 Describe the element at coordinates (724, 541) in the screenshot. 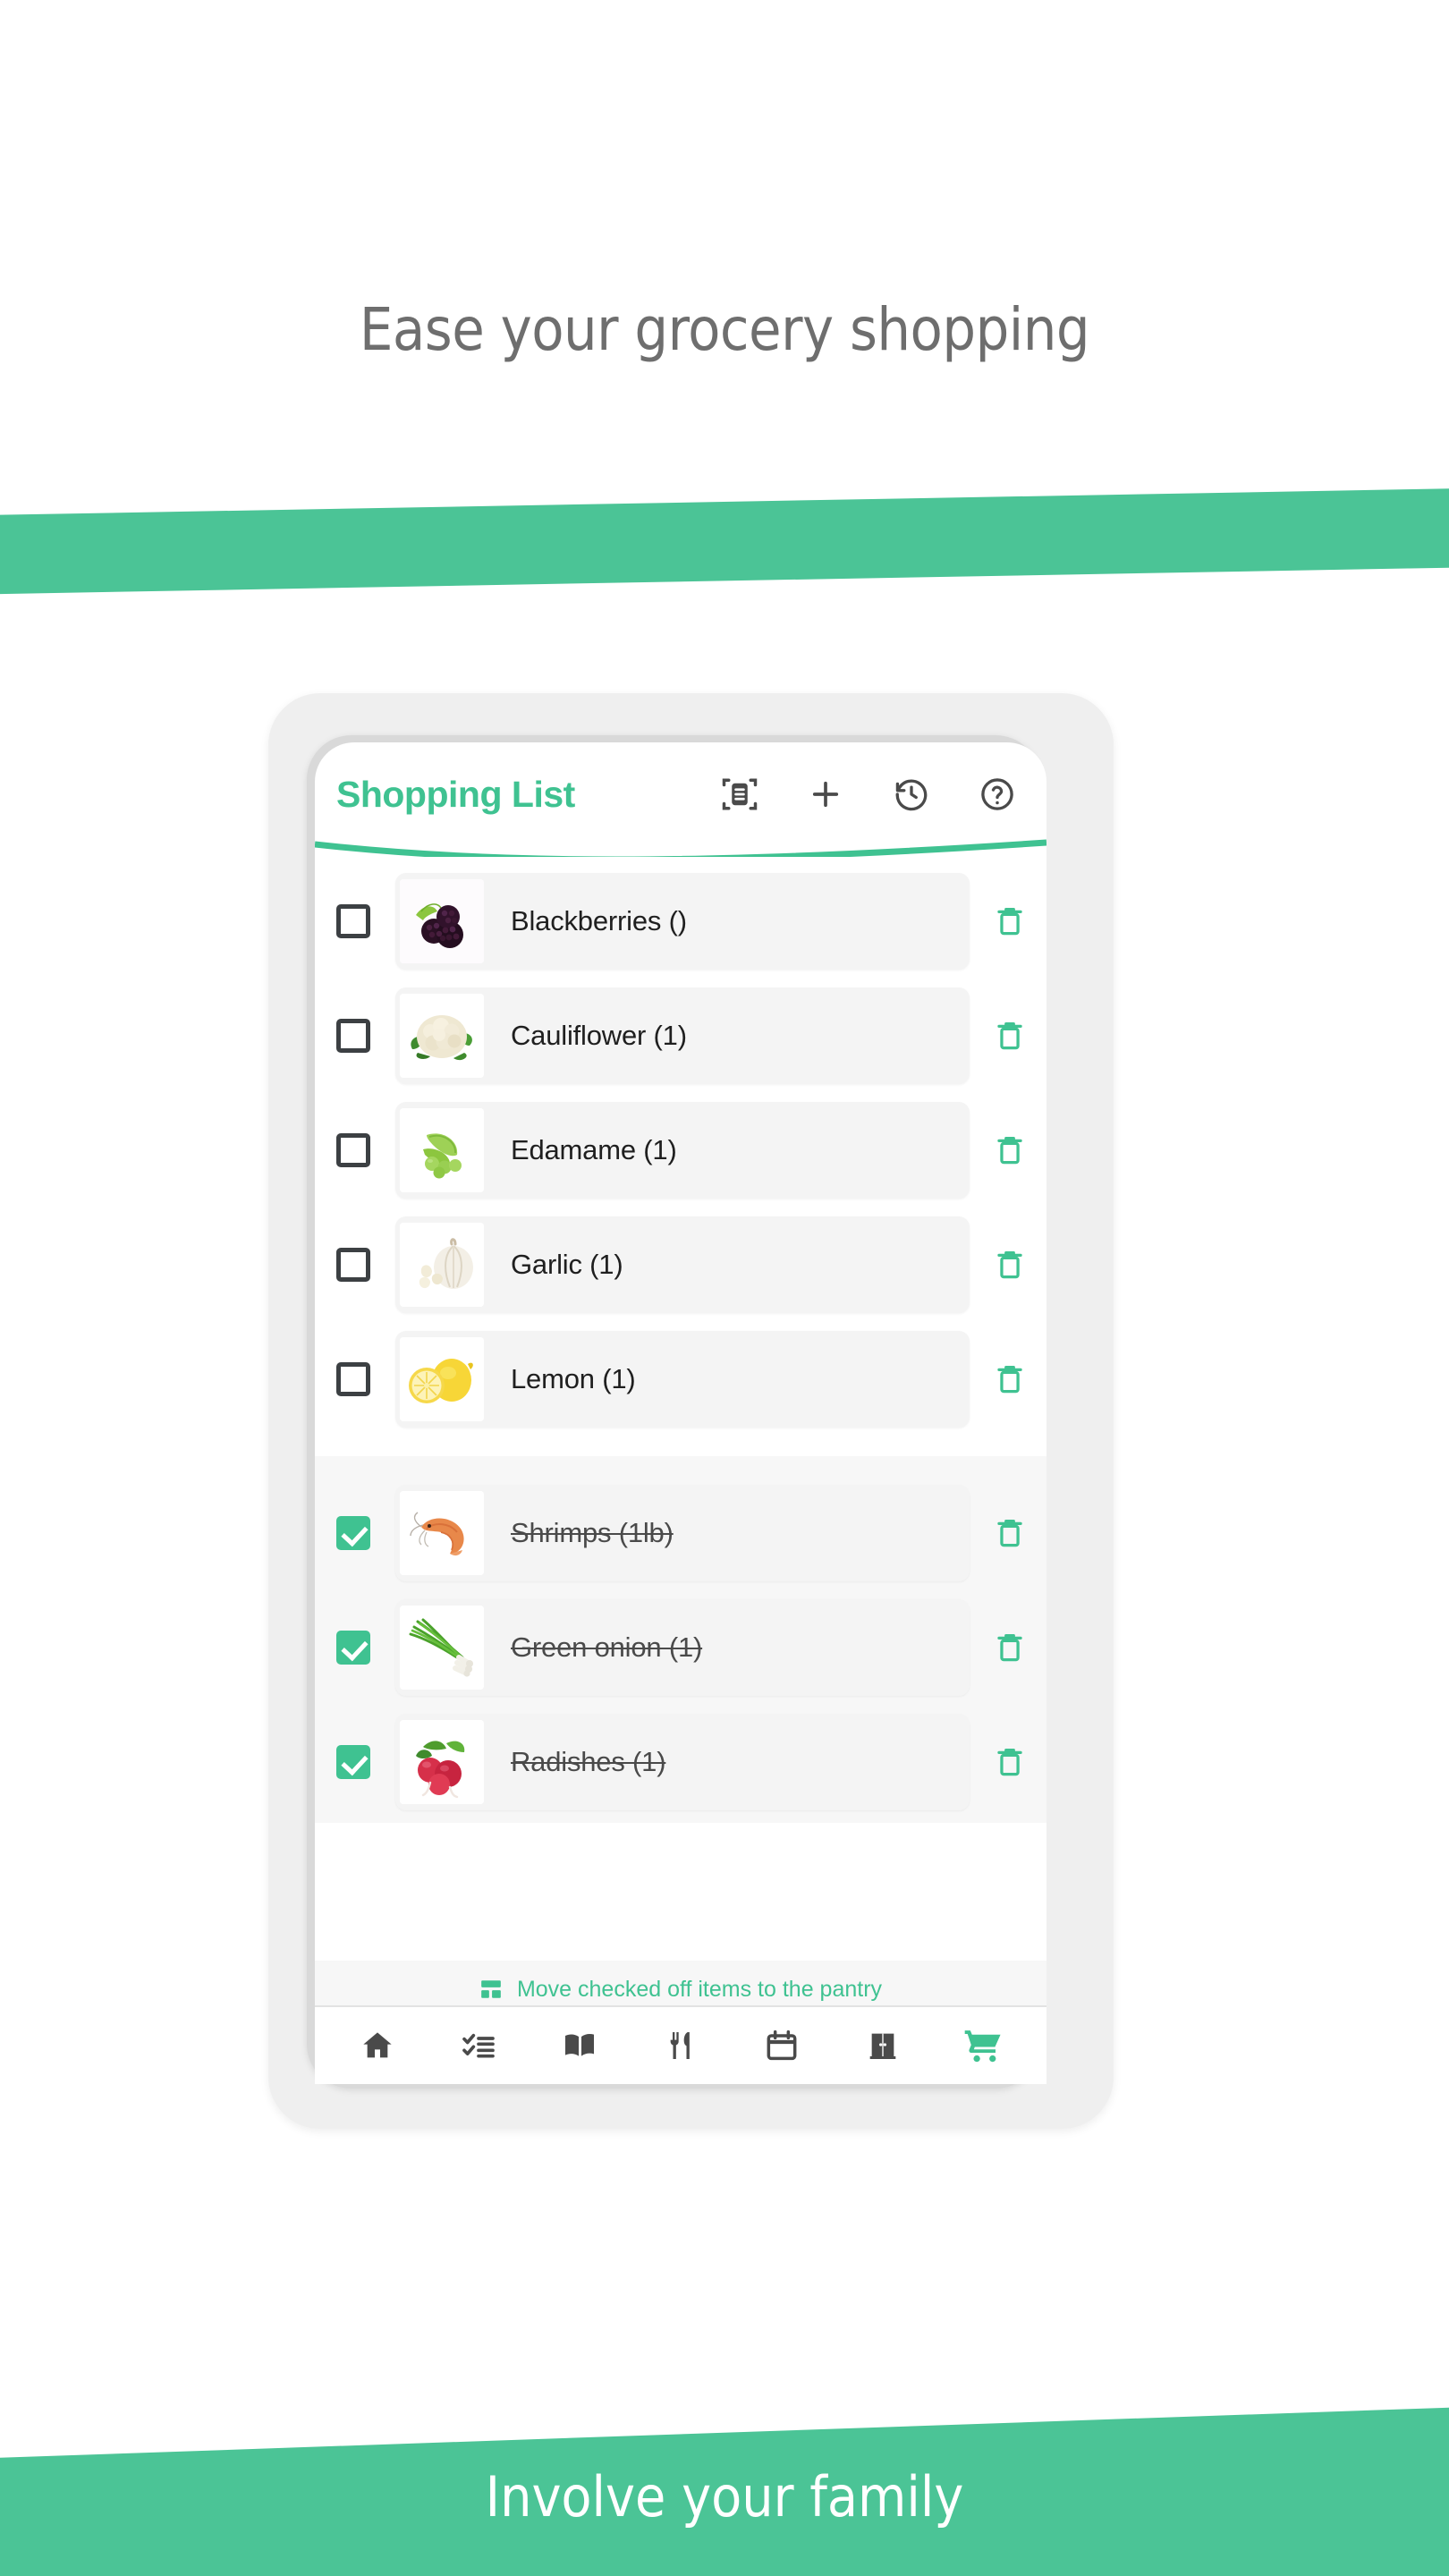

I see `top-accent-band` at that location.